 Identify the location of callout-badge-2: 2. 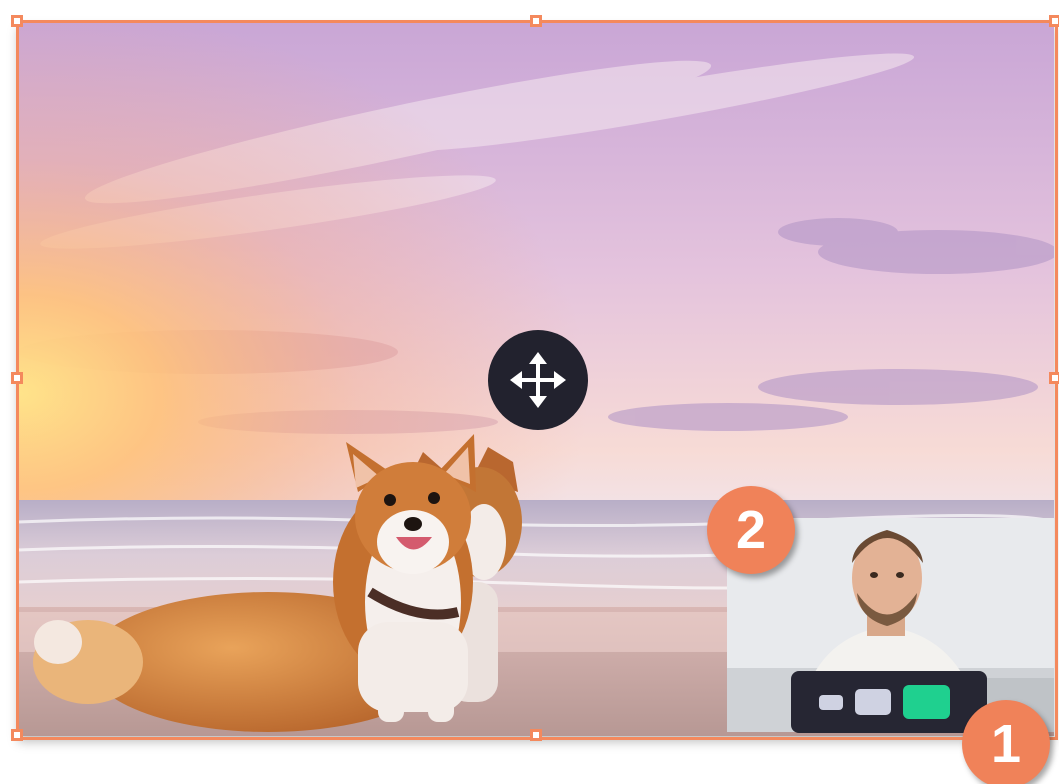
(751, 530).